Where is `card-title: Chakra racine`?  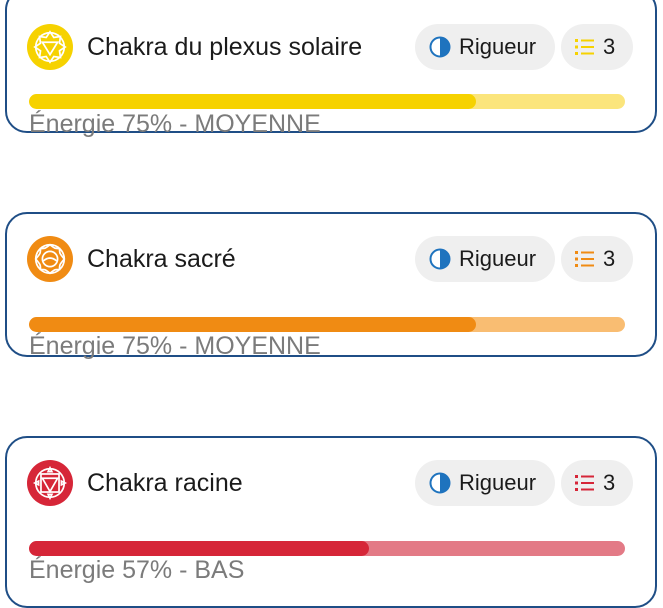
card-title: Chakra racine is located at coordinates (165, 482).